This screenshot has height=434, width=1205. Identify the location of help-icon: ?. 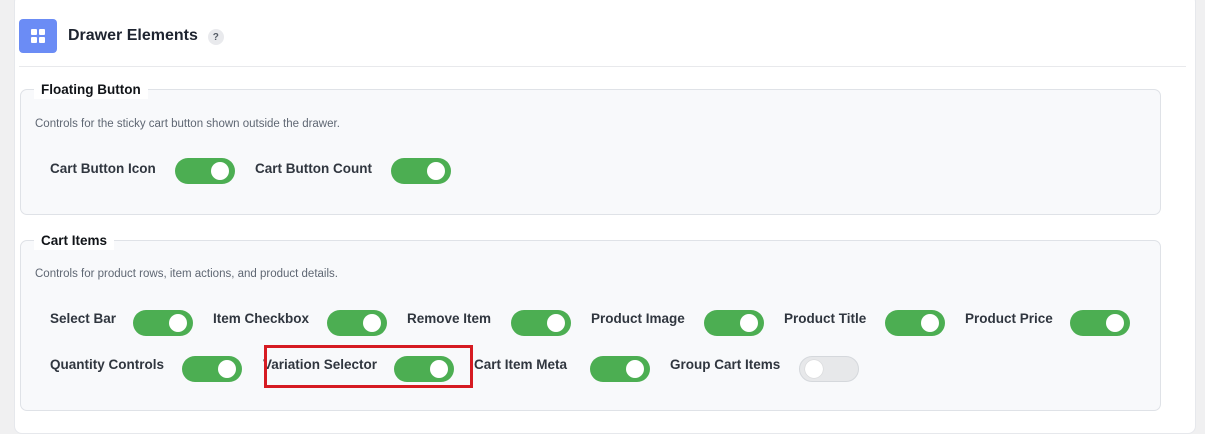
(215, 37).